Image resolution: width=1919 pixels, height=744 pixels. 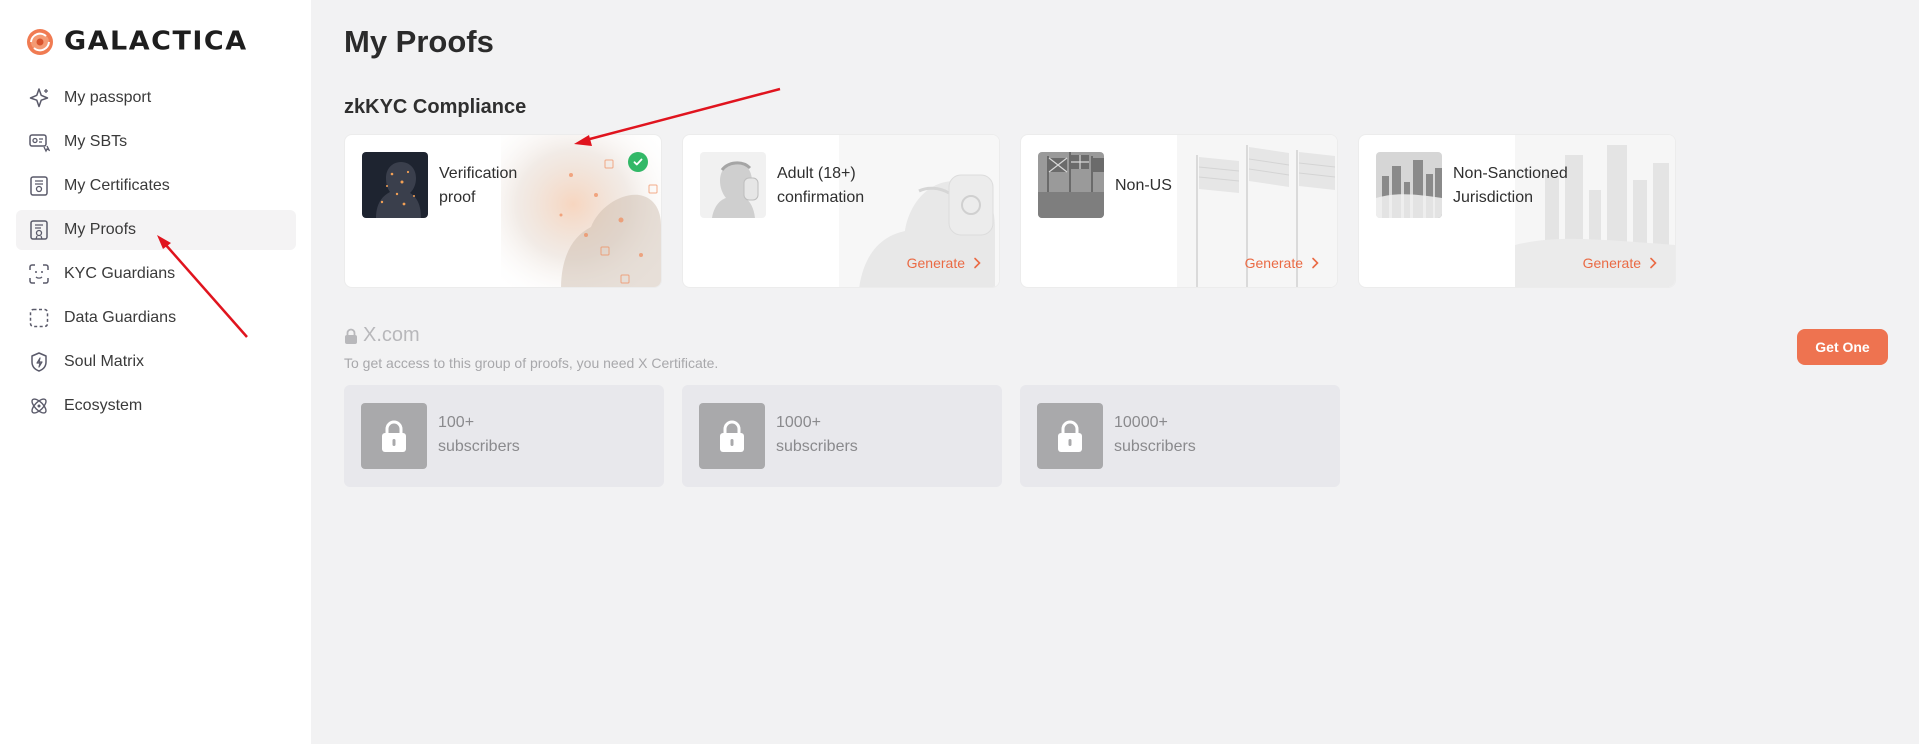 I want to click on locked-proof-card: 1000+ subscribers, so click(x=842, y=436).